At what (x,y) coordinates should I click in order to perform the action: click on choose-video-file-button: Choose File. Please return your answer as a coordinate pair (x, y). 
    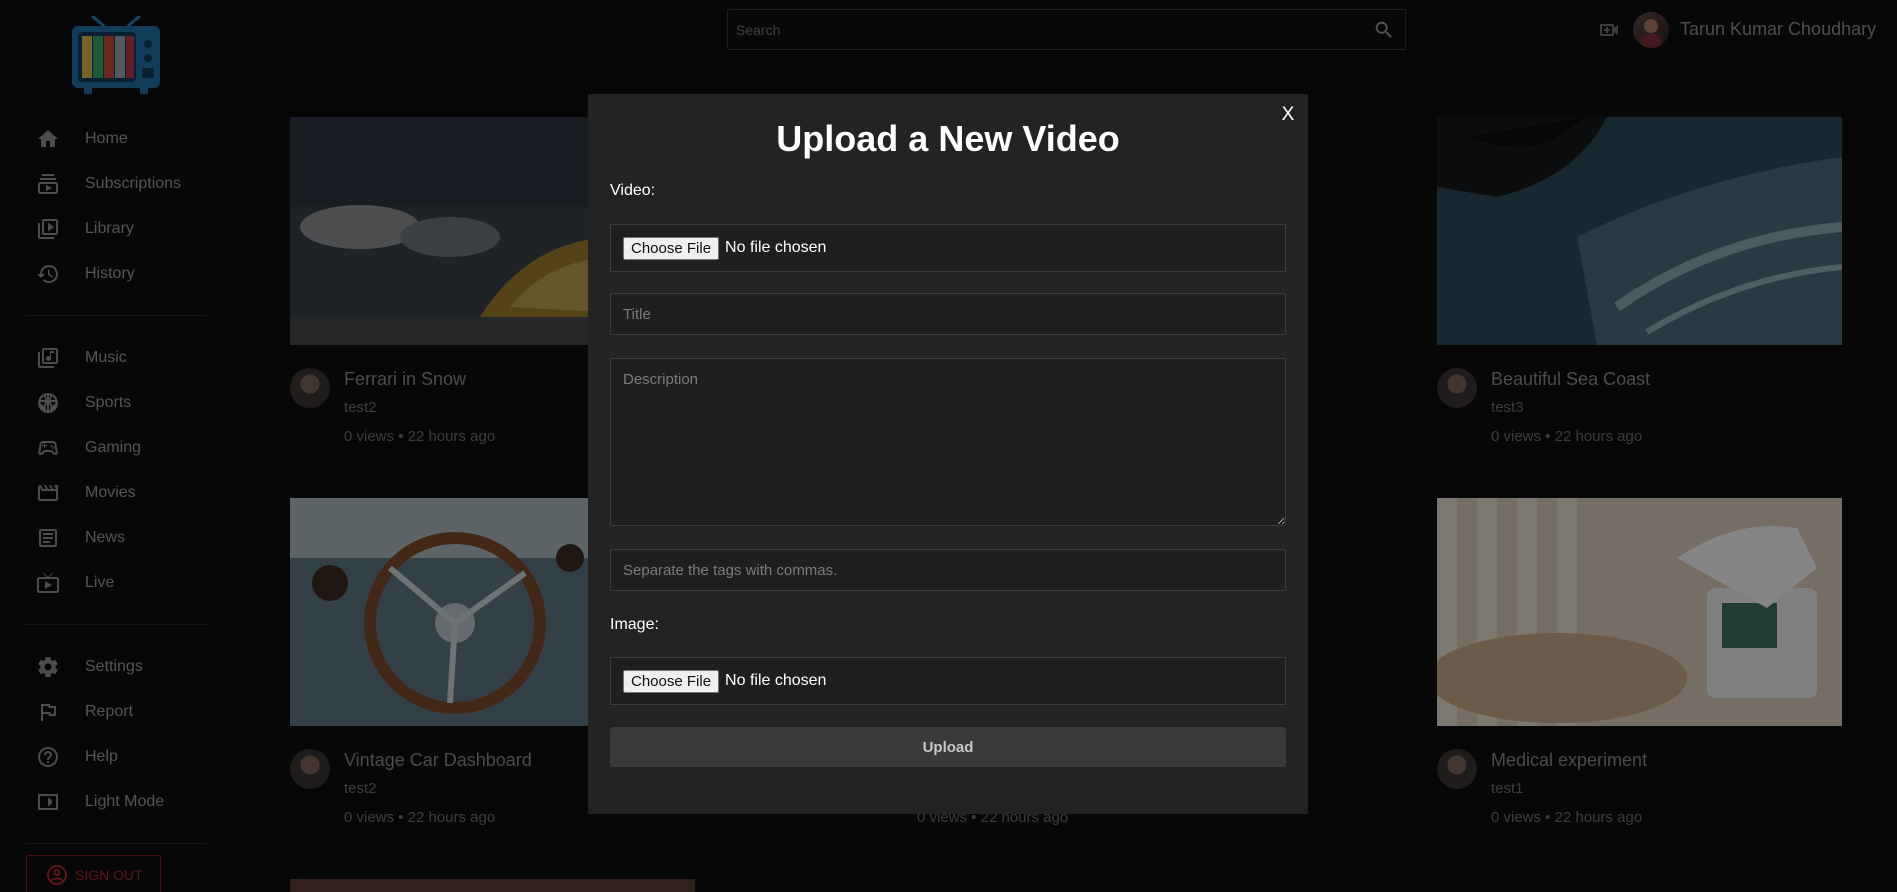
    Looking at the image, I should click on (671, 248).